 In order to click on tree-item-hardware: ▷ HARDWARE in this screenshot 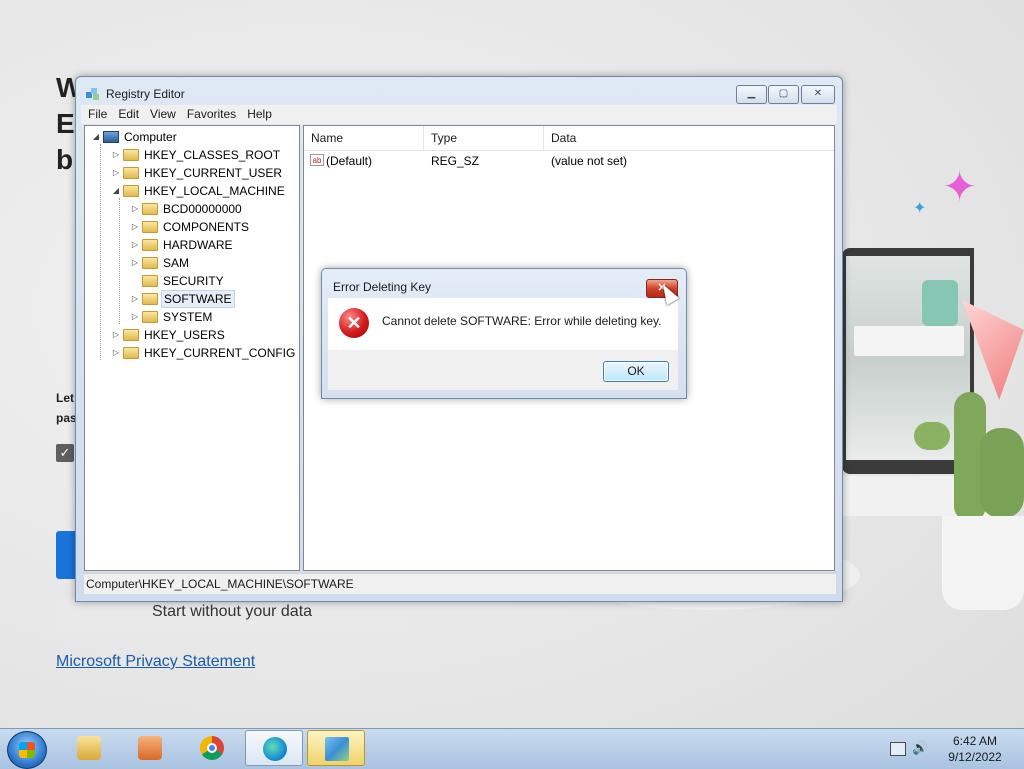, I will do `click(182, 245)`.